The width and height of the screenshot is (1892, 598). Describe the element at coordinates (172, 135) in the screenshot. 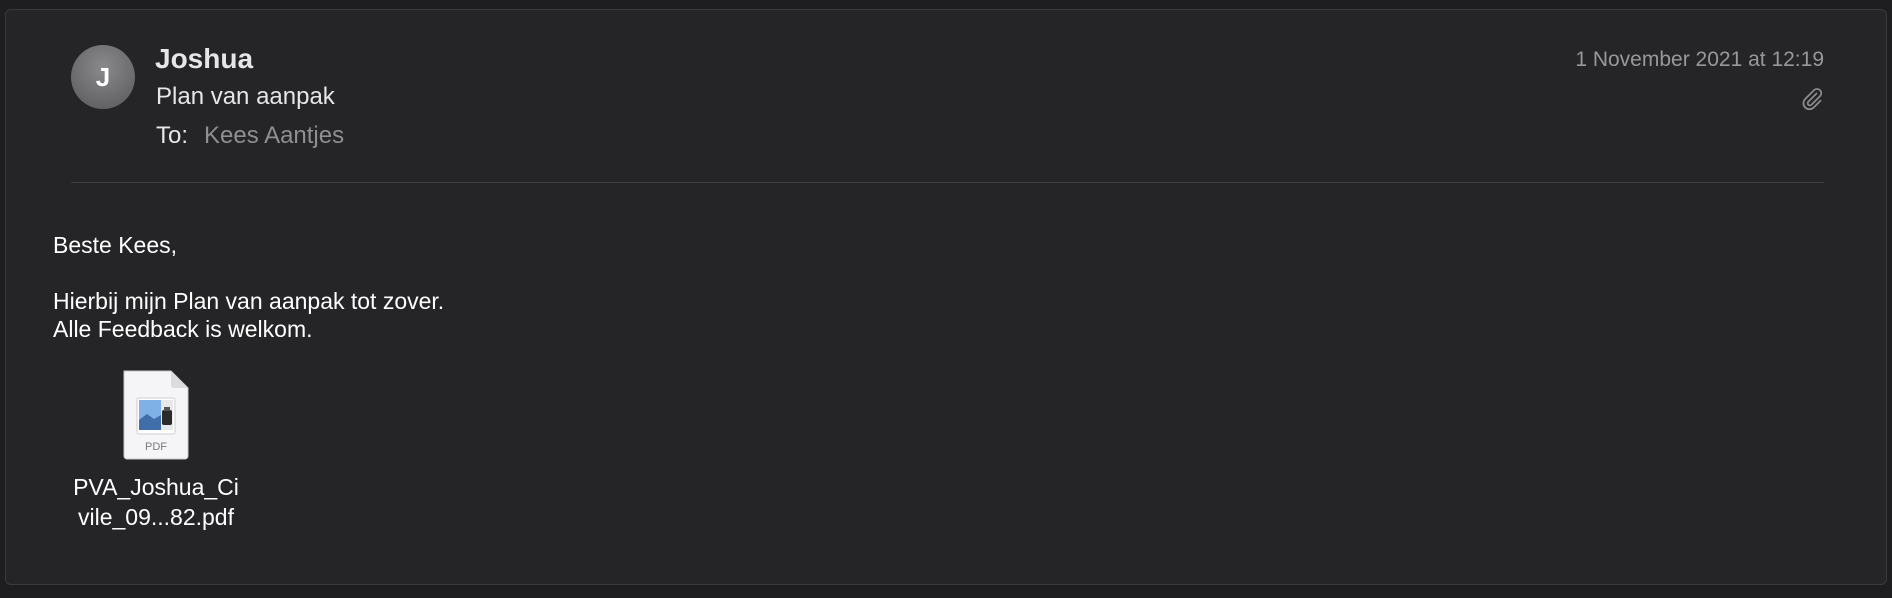

I see `to-label: To:` at that location.